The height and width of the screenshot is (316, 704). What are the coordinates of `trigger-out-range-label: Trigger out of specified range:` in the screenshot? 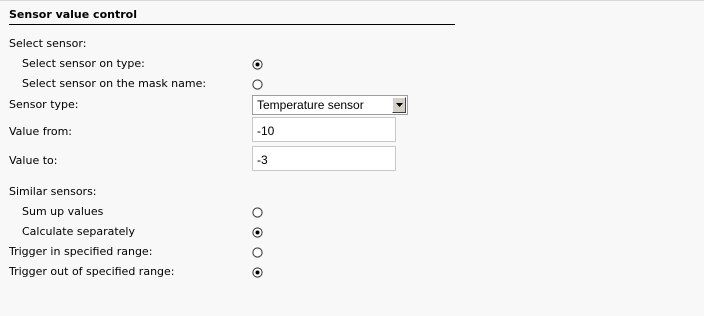 It's located at (92, 271).